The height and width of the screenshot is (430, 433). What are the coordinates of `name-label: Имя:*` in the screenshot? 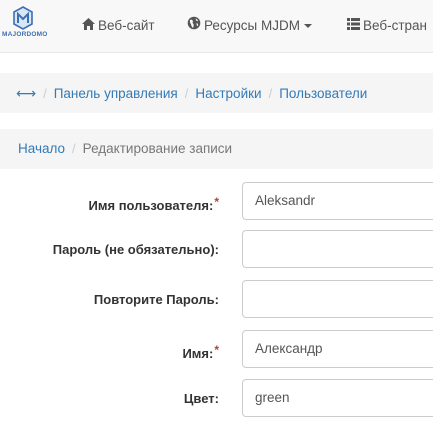 It's located at (200, 352).